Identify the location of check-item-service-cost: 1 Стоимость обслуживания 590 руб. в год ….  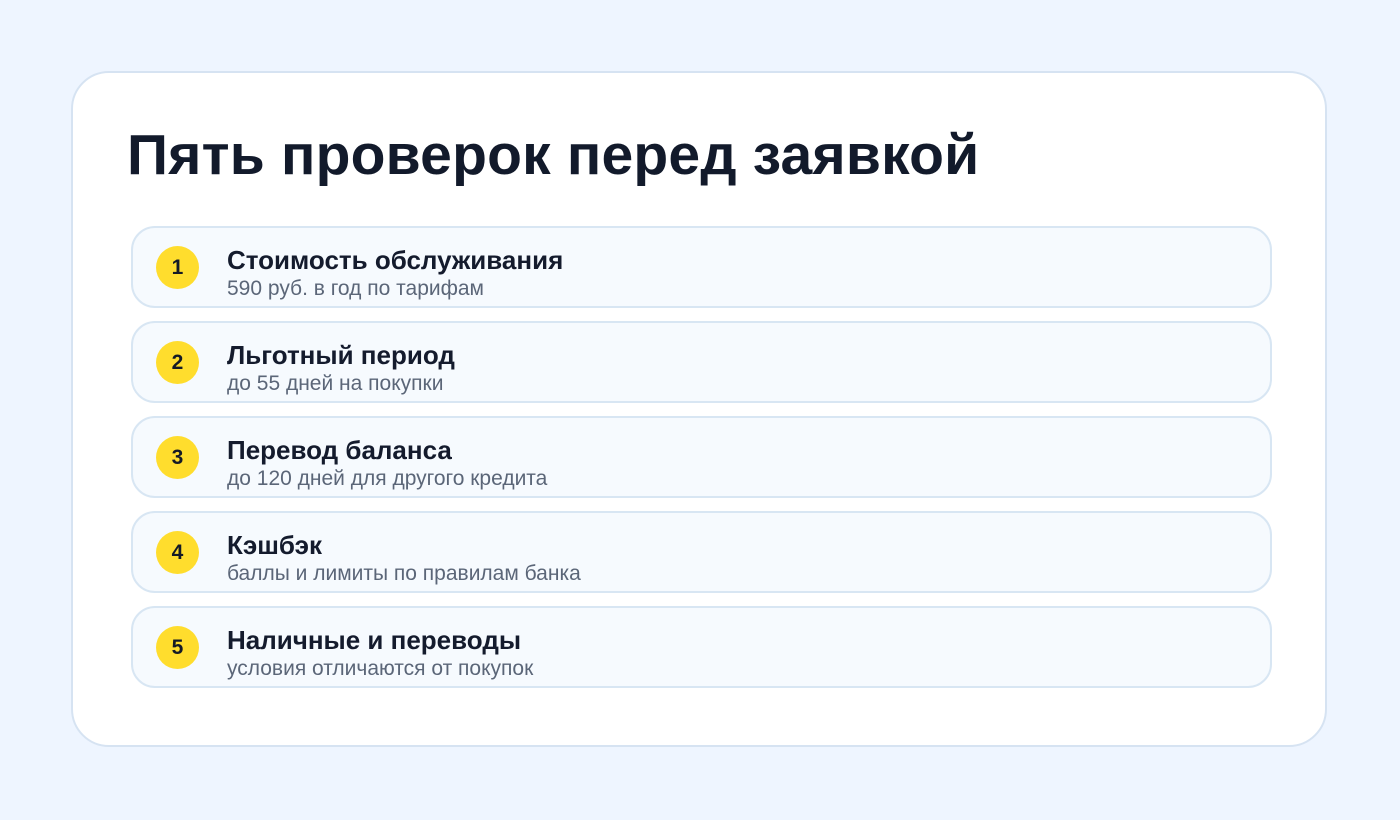
(701, 267).